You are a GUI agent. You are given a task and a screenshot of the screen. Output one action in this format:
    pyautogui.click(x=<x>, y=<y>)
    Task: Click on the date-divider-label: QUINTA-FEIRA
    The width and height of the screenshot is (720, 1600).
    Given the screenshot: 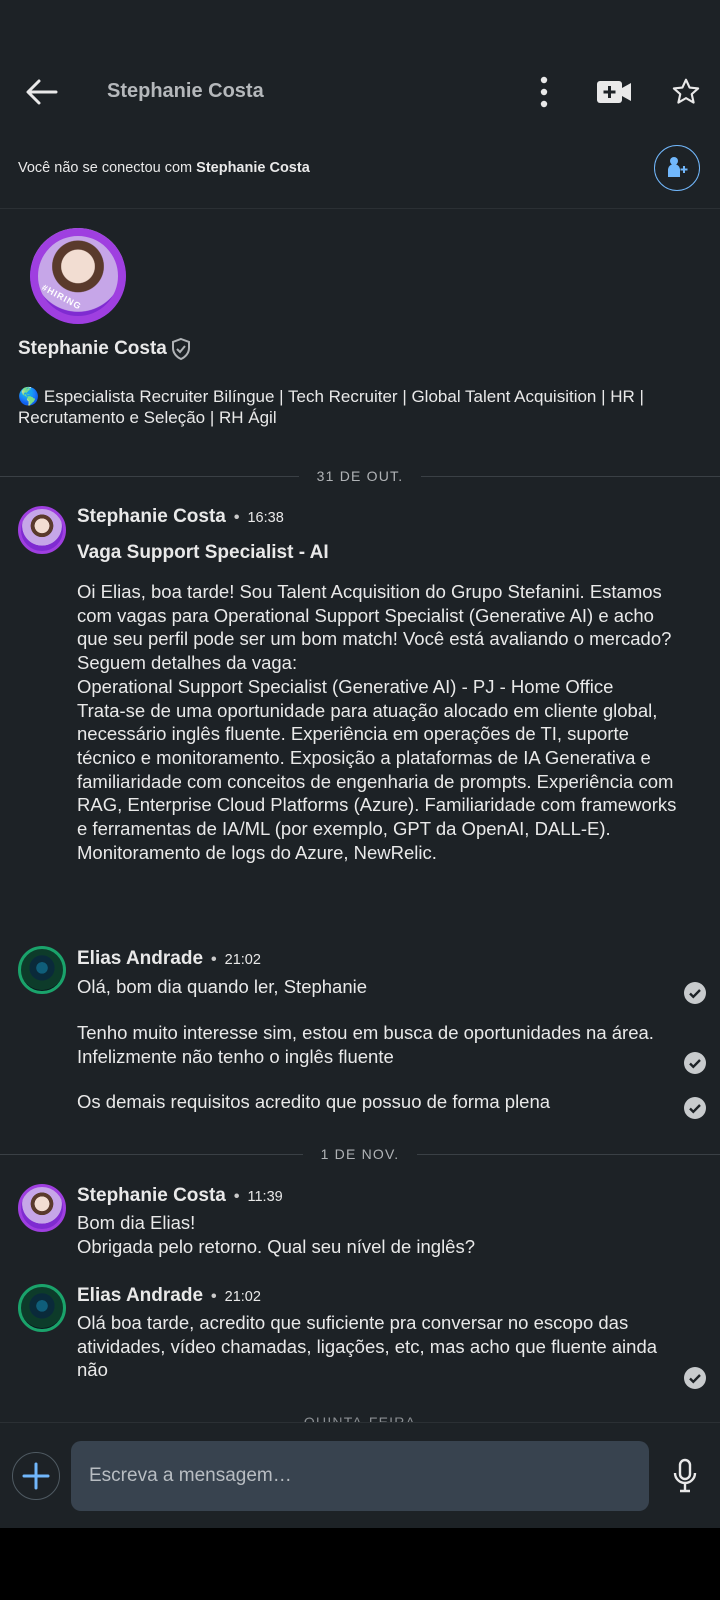 What is the action you would take?
    pyautogui.click(x=360, y=1418)
    